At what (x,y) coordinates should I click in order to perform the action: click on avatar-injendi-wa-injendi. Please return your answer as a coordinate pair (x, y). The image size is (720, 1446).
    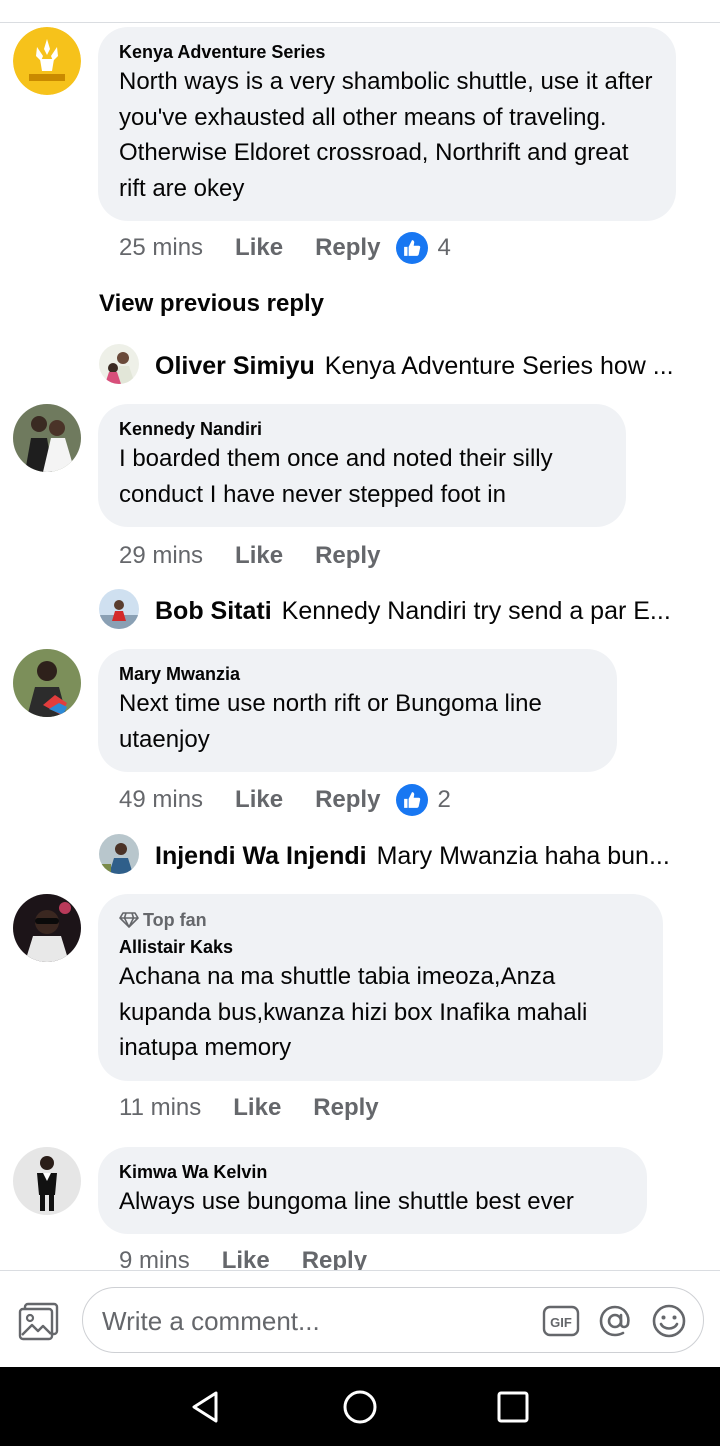
    Looking at the image, I should click on (119, 854).